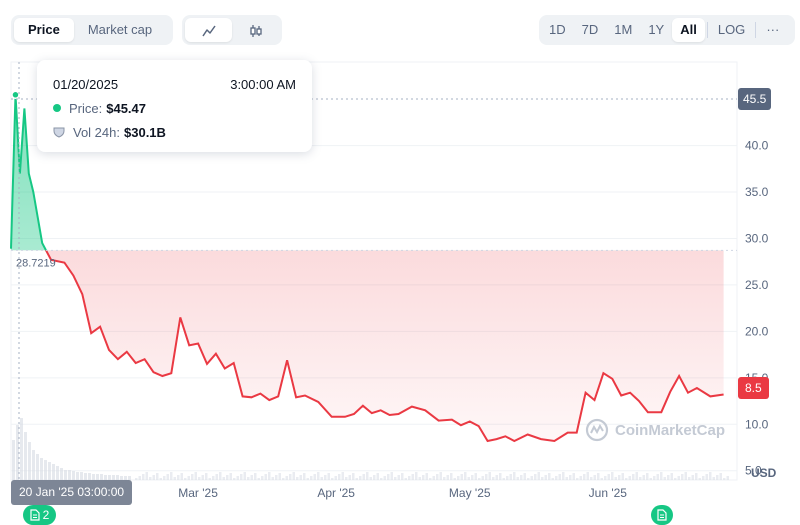 The width and height of the screenshot is (800, 525). Describe the element at coordinates (198, 493) in the screenshot. I see `x-tick-label: Mar '25` at that location.